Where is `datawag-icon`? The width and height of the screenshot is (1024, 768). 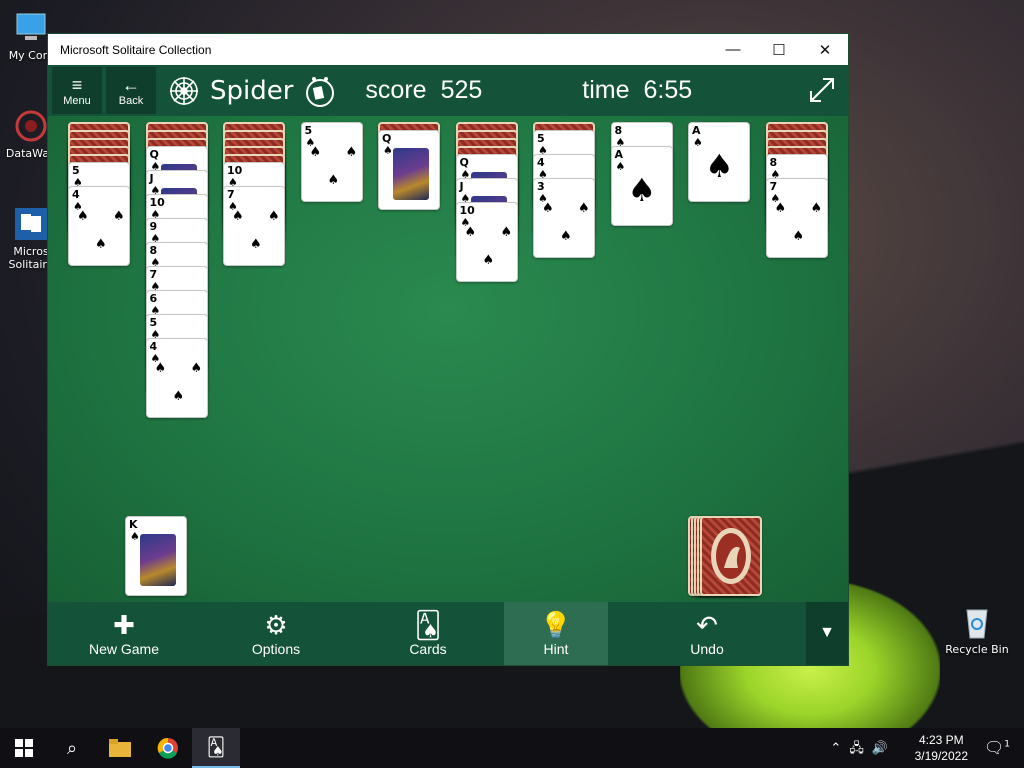 datawag-icon is located at coordinates (31, 126).